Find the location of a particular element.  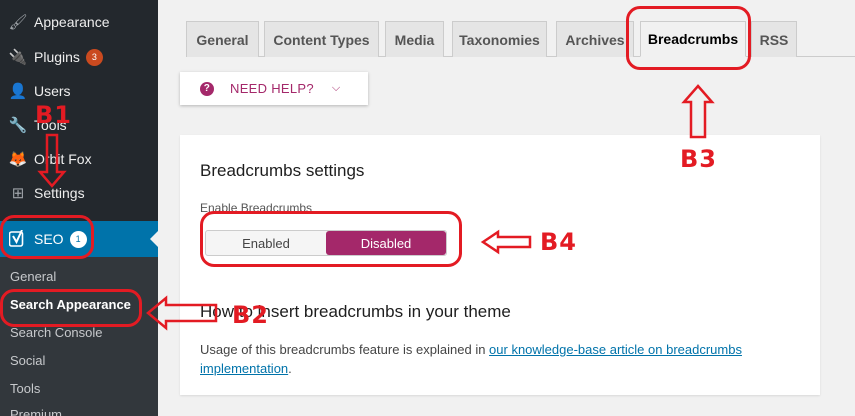

annotation-label-b4: B4 is located at coordinates (558, 242).